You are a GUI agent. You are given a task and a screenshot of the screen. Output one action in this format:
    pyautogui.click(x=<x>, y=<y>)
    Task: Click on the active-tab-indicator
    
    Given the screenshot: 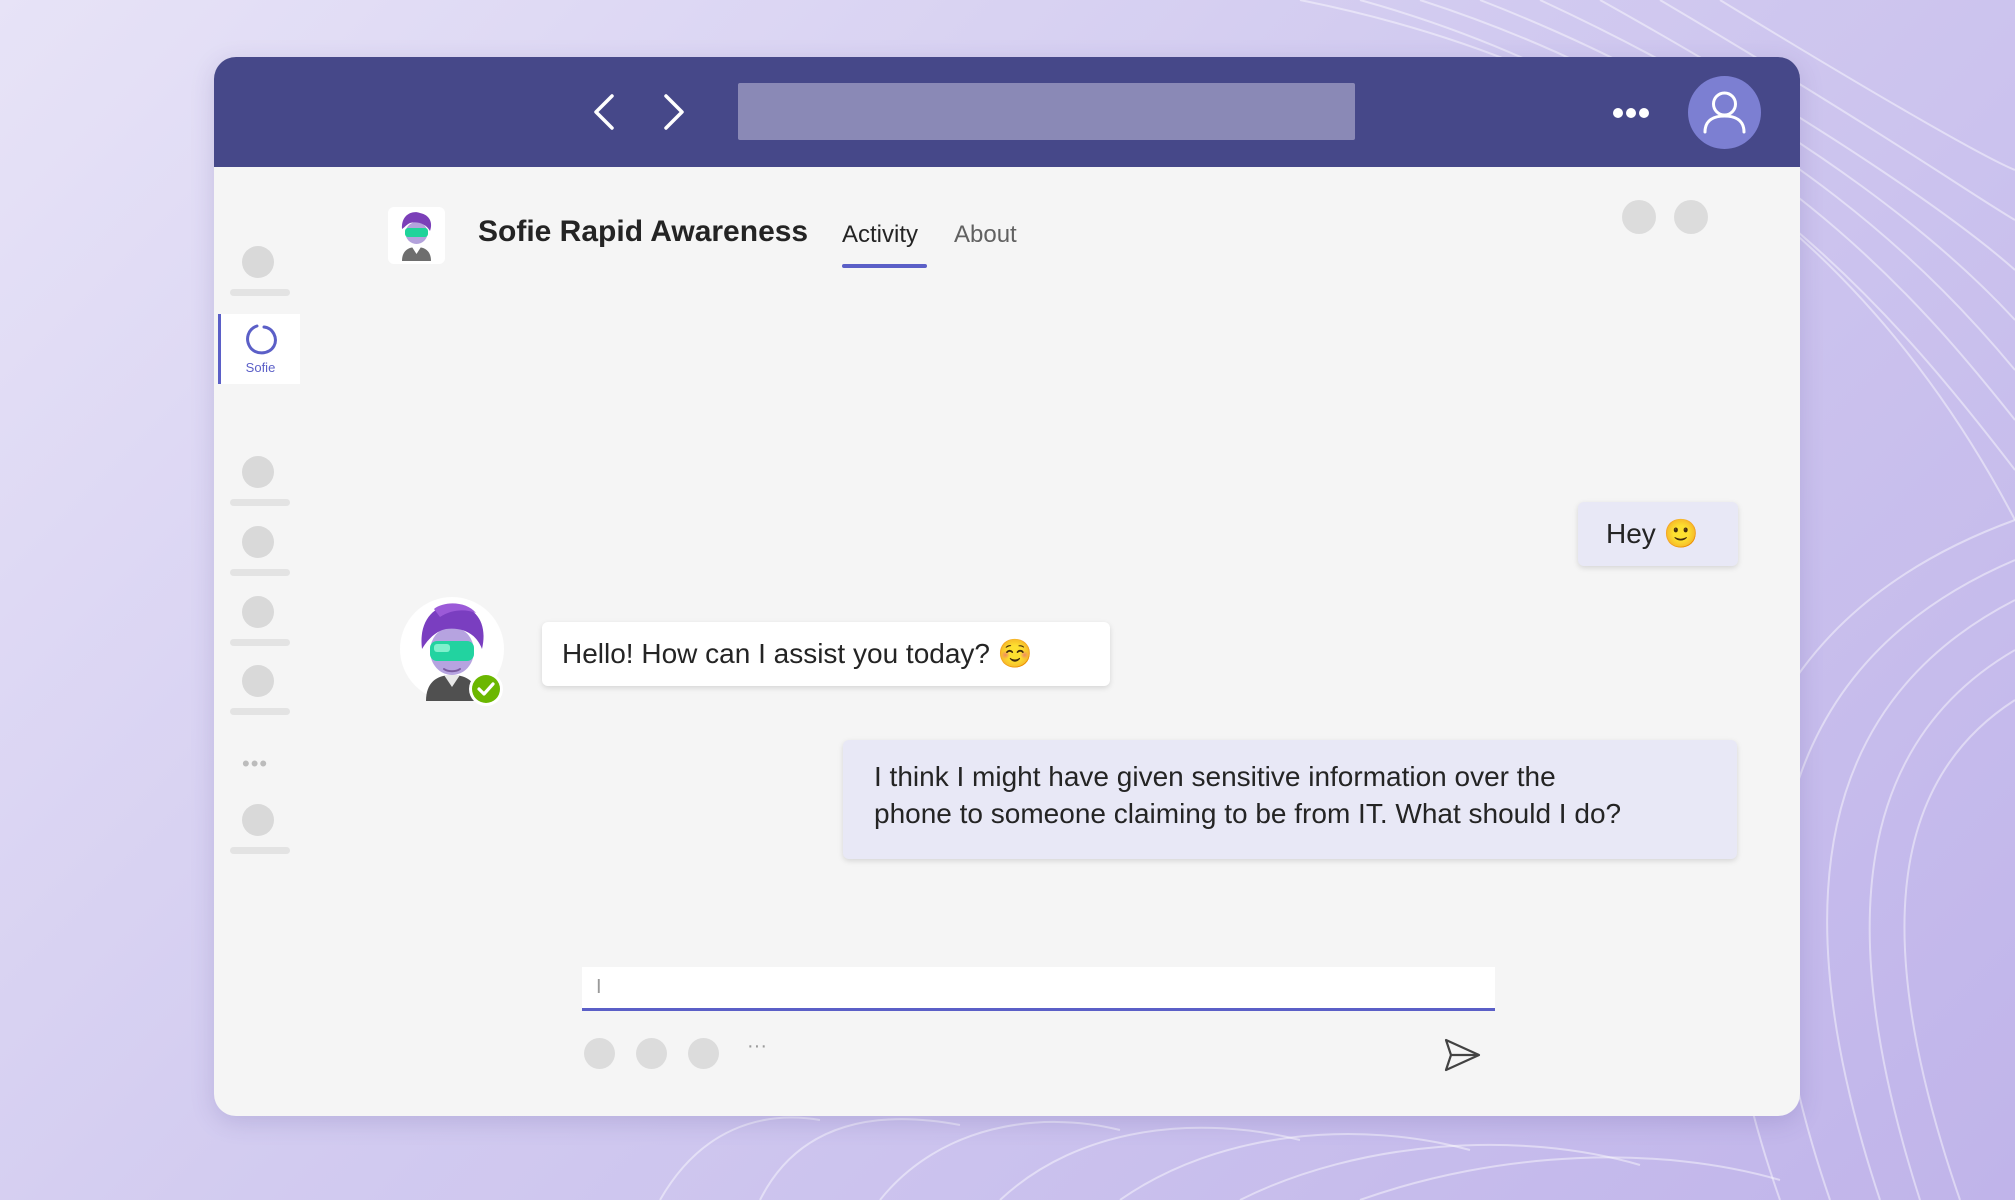 What is the action you would take?
    pyautogui.click(x=884, y=266)
    